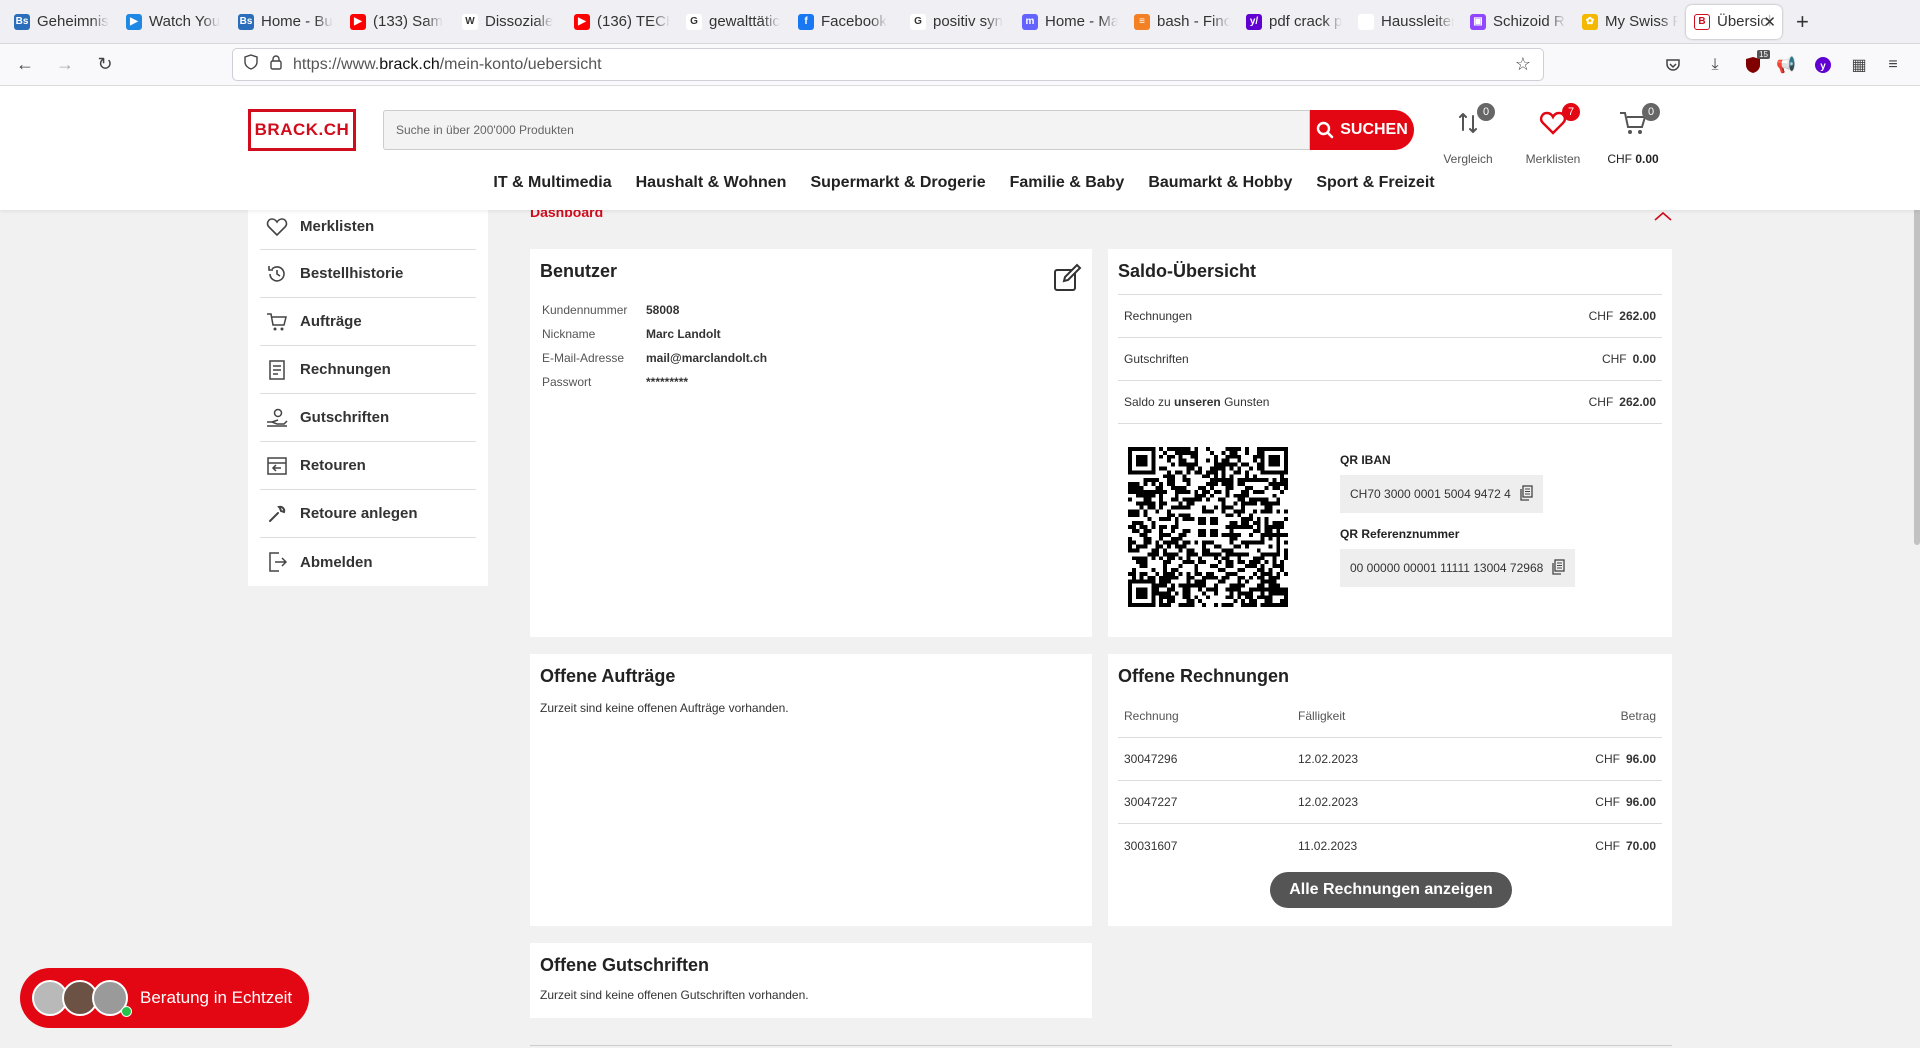  What do you see at coordinates (958, 22) in the screenshot?
I see `browser-tab: Gpositiv syn` at bounding box center [958, 22].